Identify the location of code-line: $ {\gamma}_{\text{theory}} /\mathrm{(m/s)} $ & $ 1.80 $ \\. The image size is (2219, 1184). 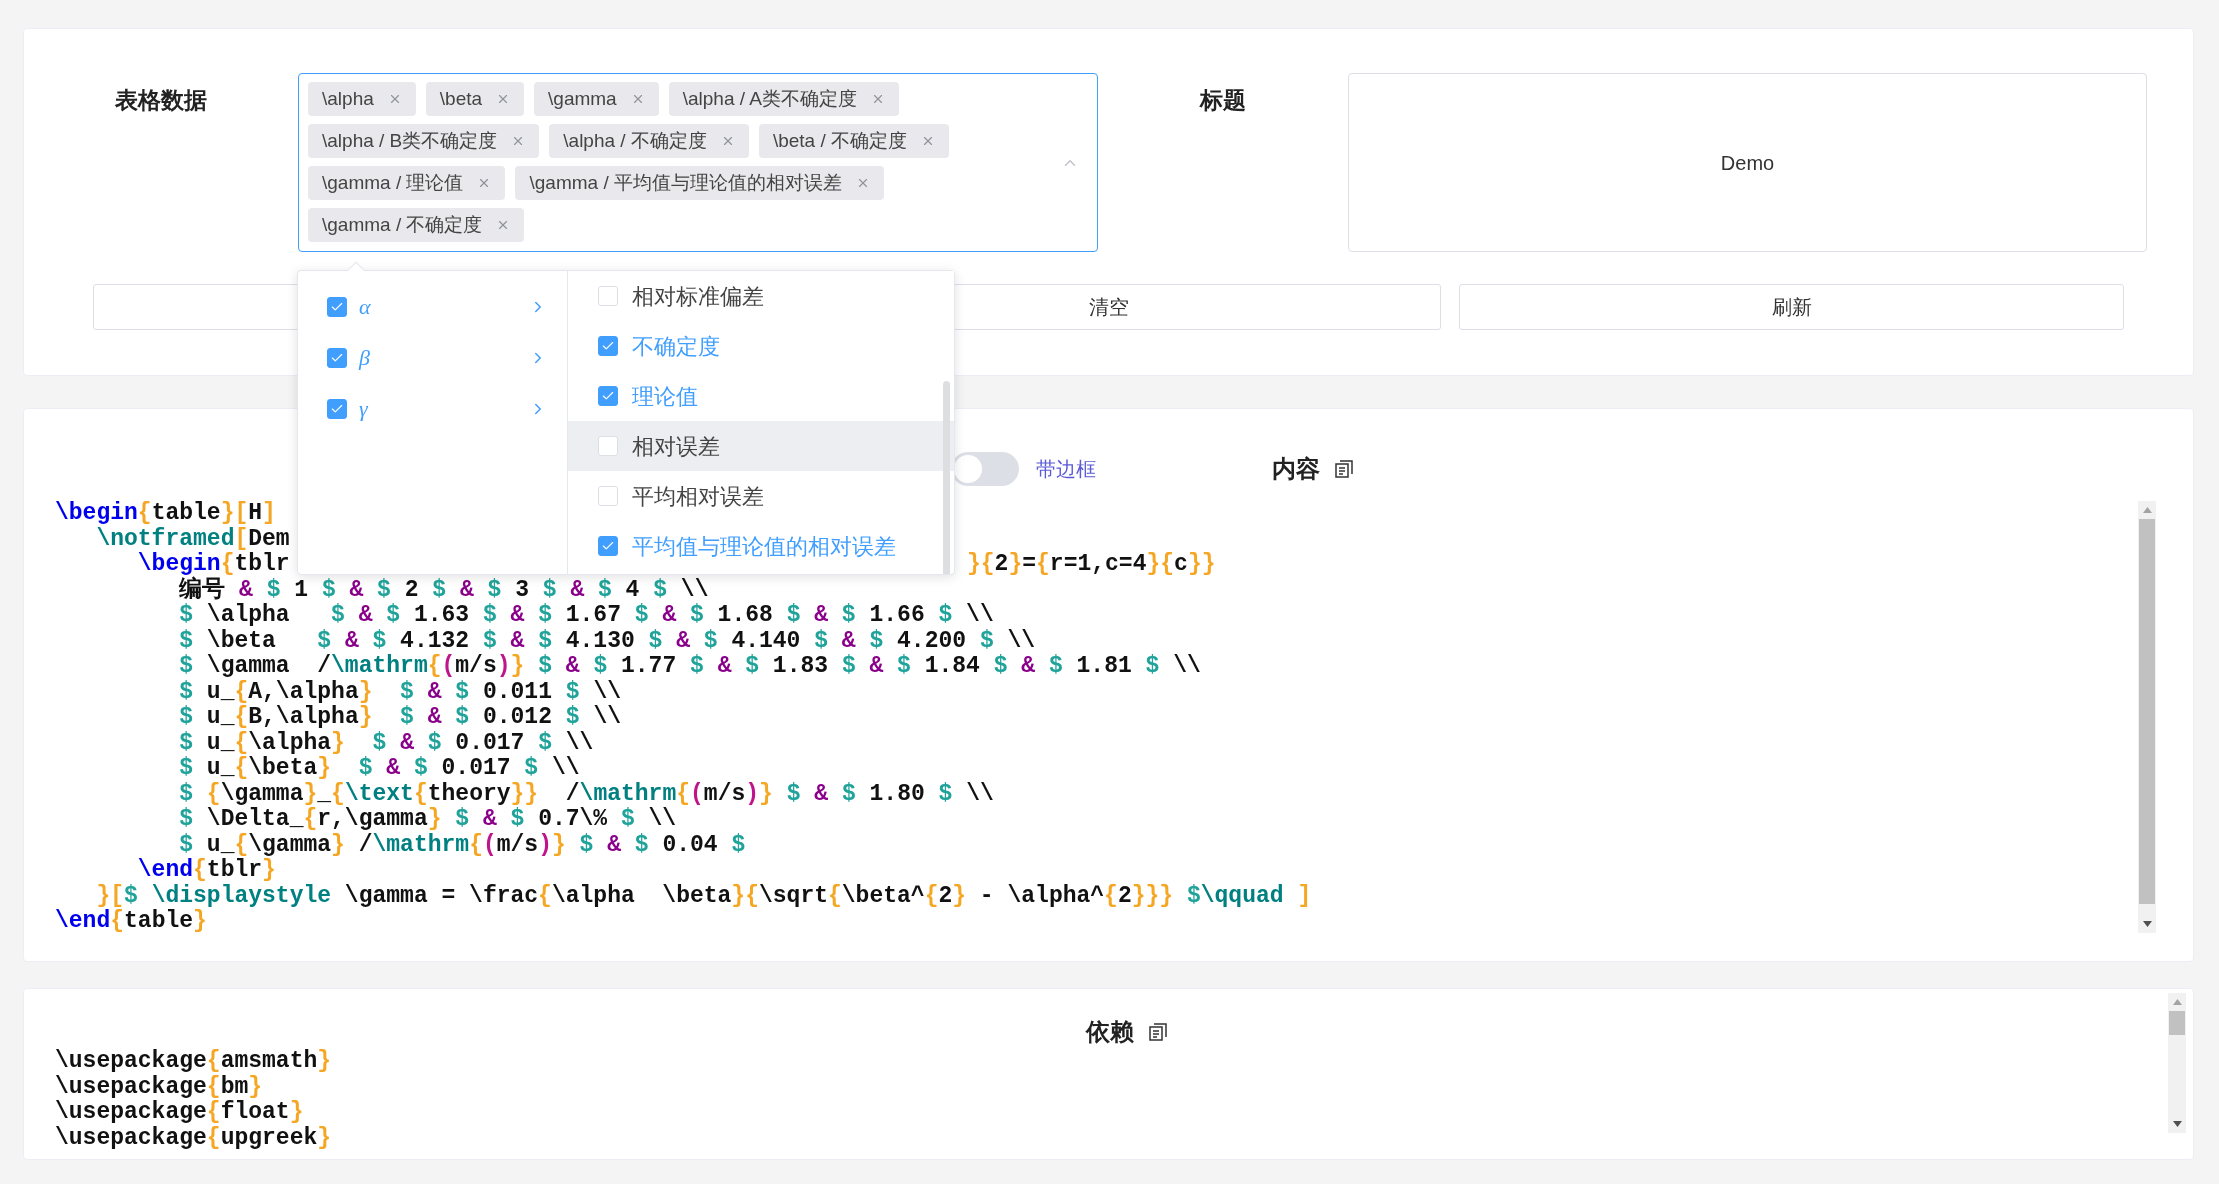
(586, 794).